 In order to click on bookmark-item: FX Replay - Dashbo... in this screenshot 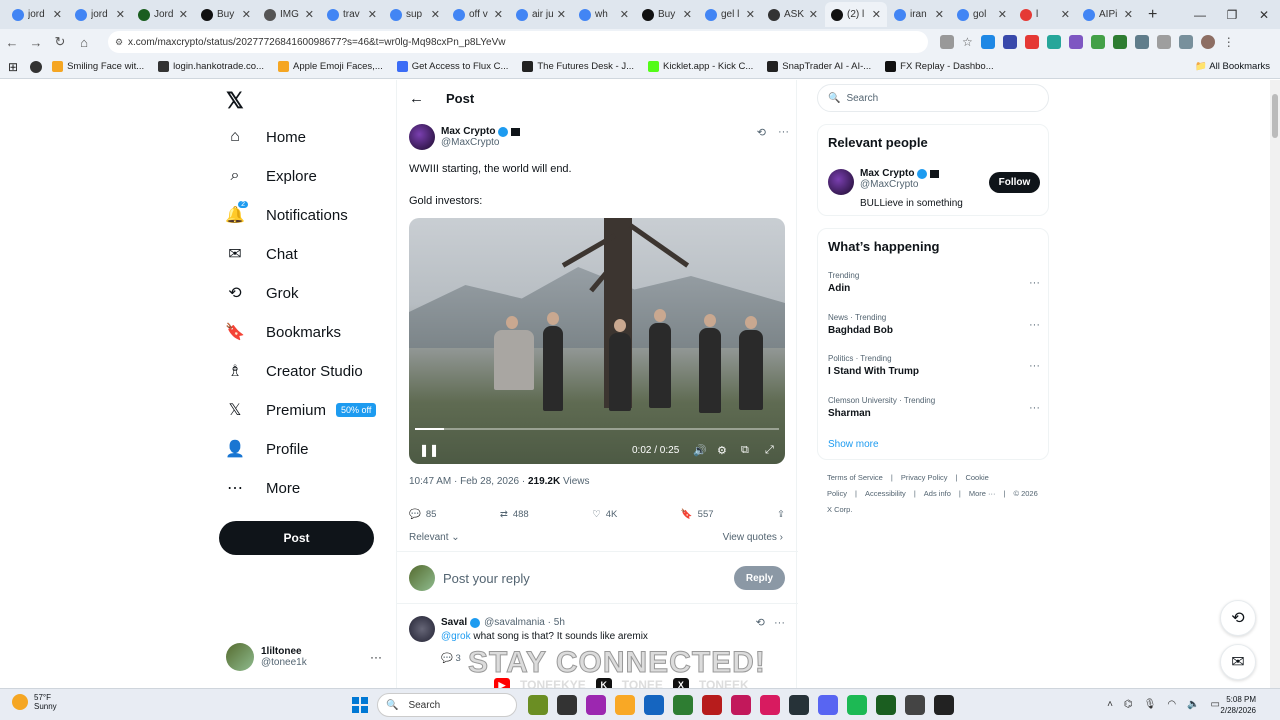, I will do `click(939, 66)`.